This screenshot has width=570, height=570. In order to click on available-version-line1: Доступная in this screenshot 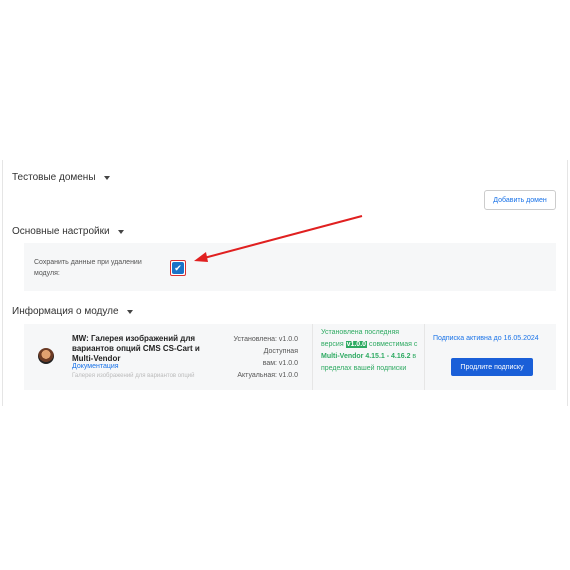, I will do `click(280, 351)`.